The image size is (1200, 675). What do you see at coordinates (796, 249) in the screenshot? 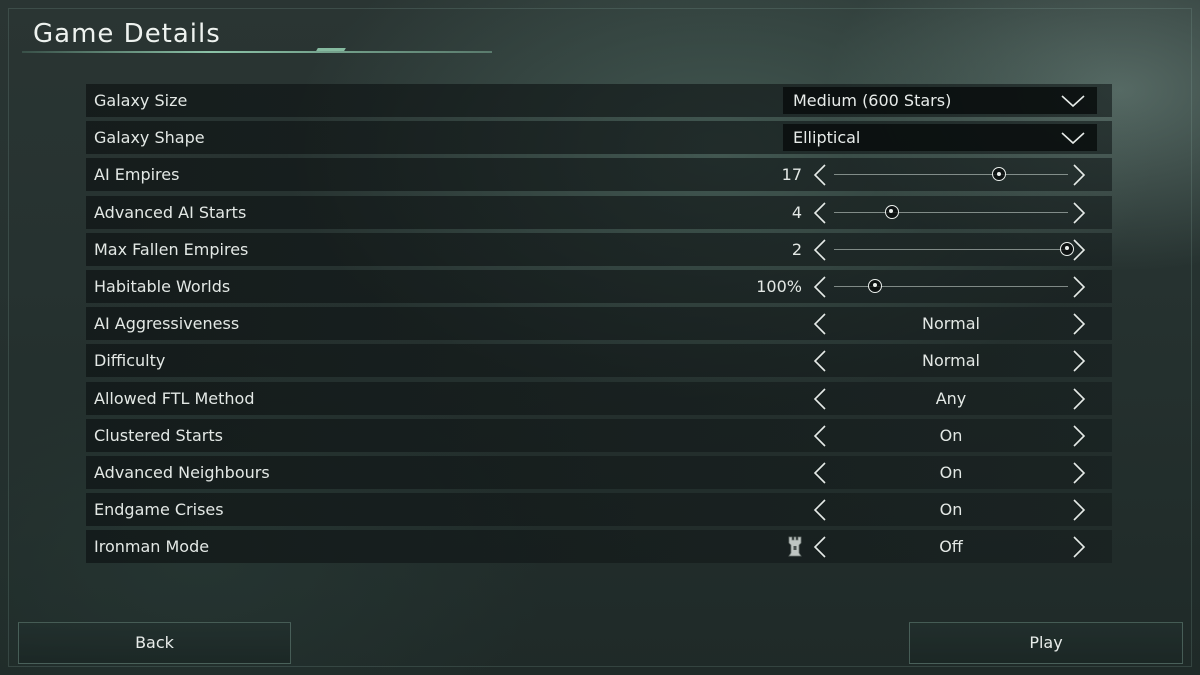
I see `slider-value: 2` at bounding box center [796, 249].